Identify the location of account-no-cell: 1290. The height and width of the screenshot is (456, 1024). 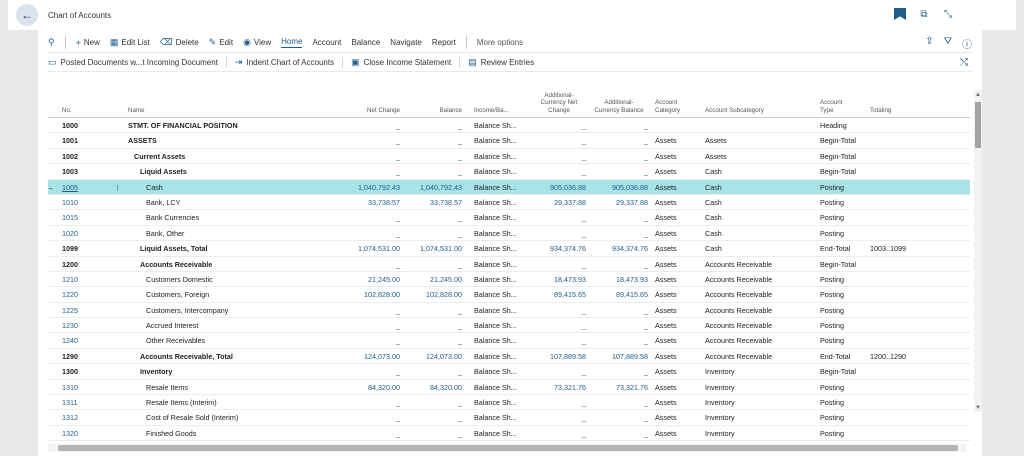
(70, 356).